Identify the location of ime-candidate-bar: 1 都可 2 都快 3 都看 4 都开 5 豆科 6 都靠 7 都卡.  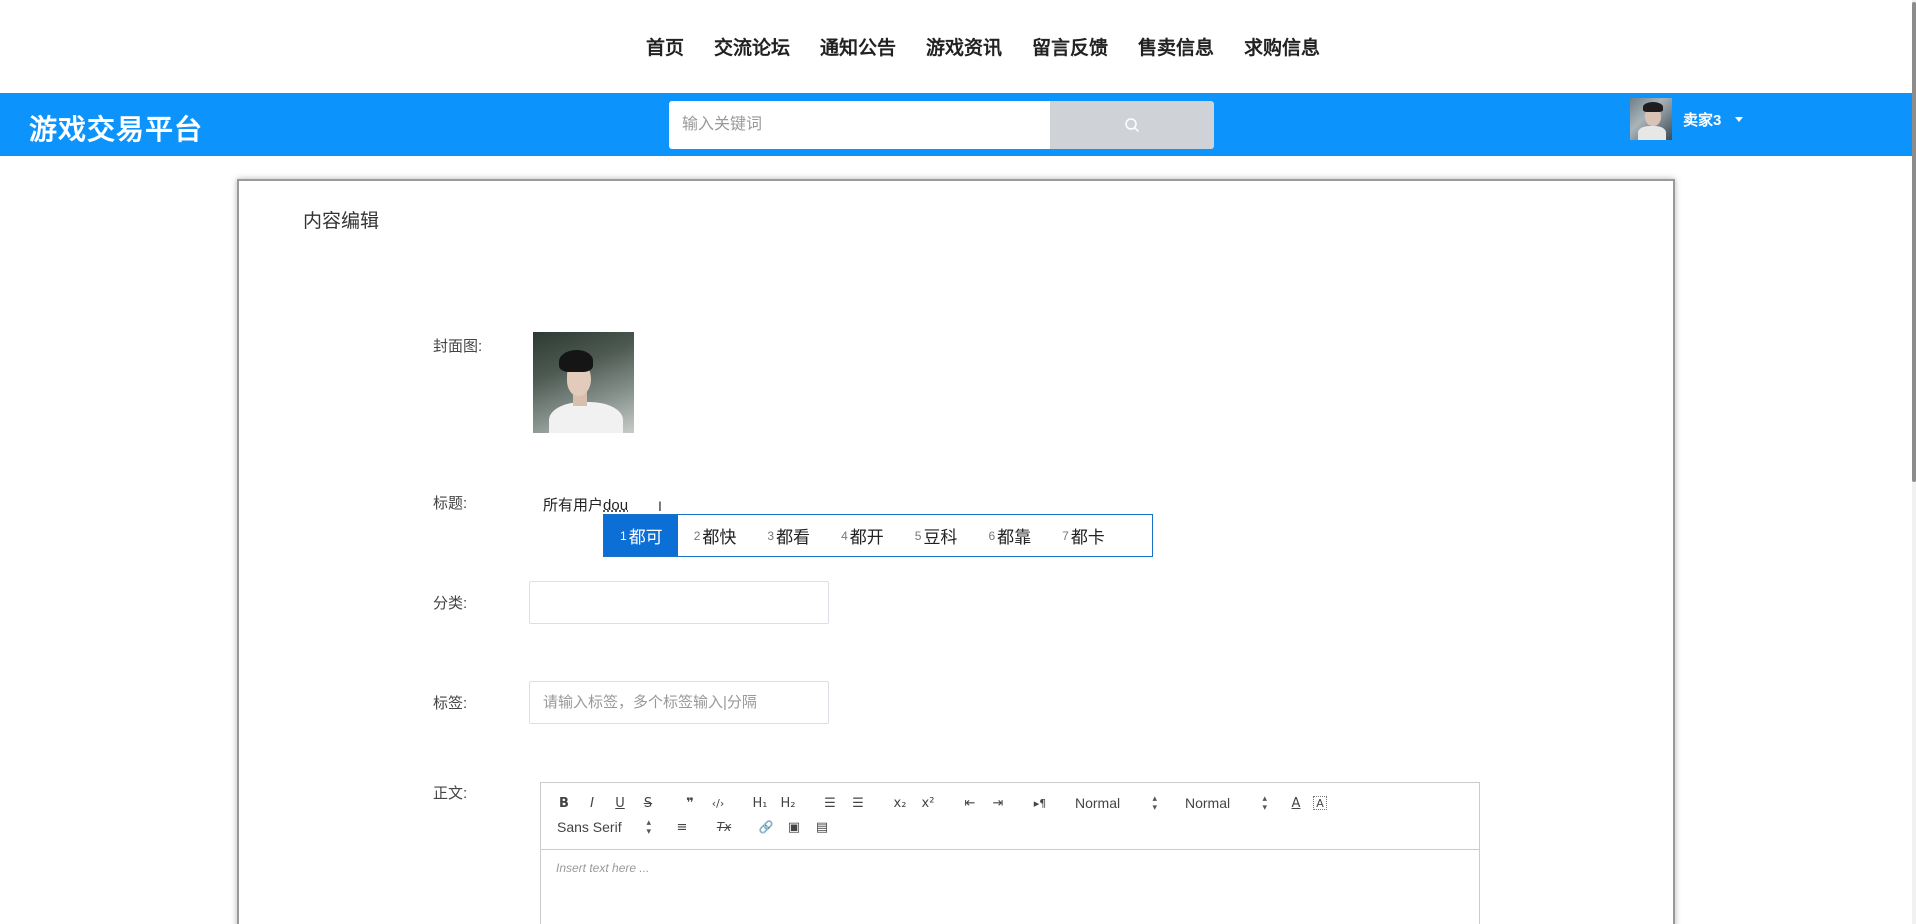
(878, 535).